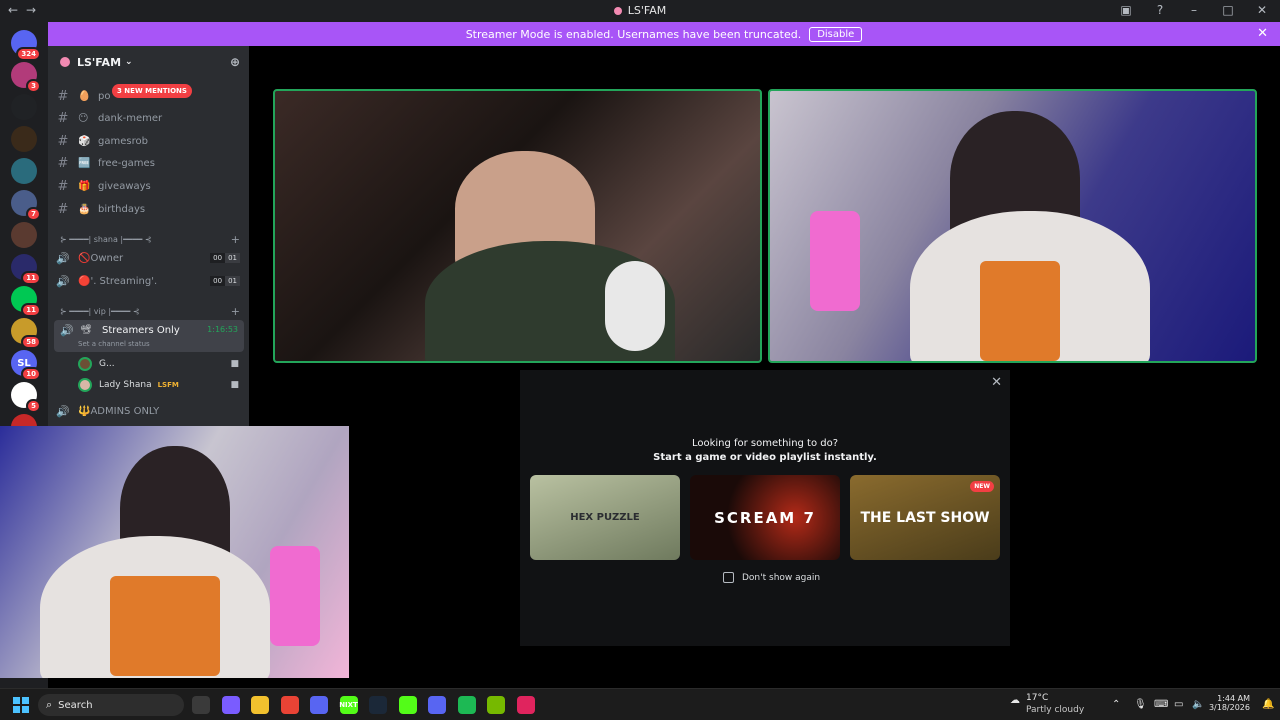 The width and height of the screenshot is (1280, 720). Describe the element at coordinates (617, 11) in the screenshot. I see `guild-icon` at that location.